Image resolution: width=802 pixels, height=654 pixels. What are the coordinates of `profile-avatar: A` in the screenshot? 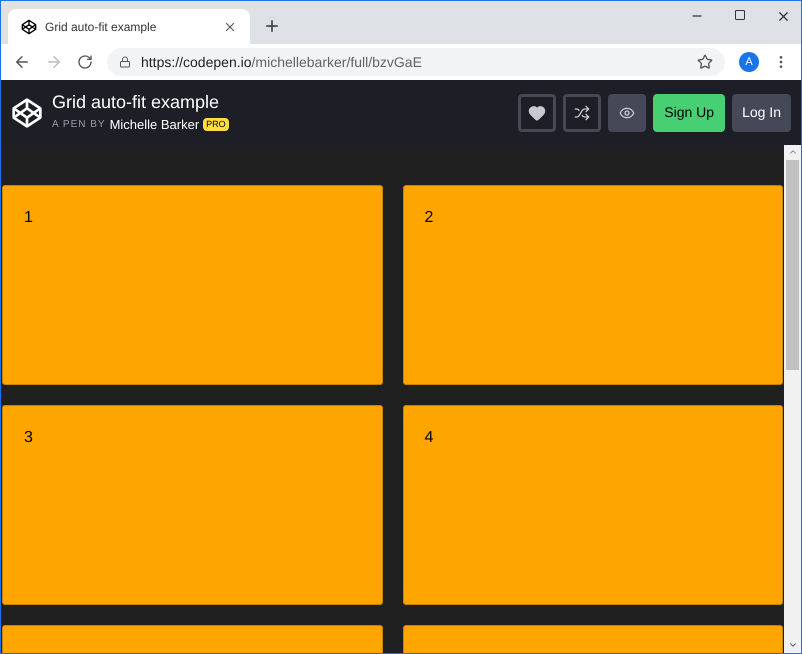 It's located at (749, 62).